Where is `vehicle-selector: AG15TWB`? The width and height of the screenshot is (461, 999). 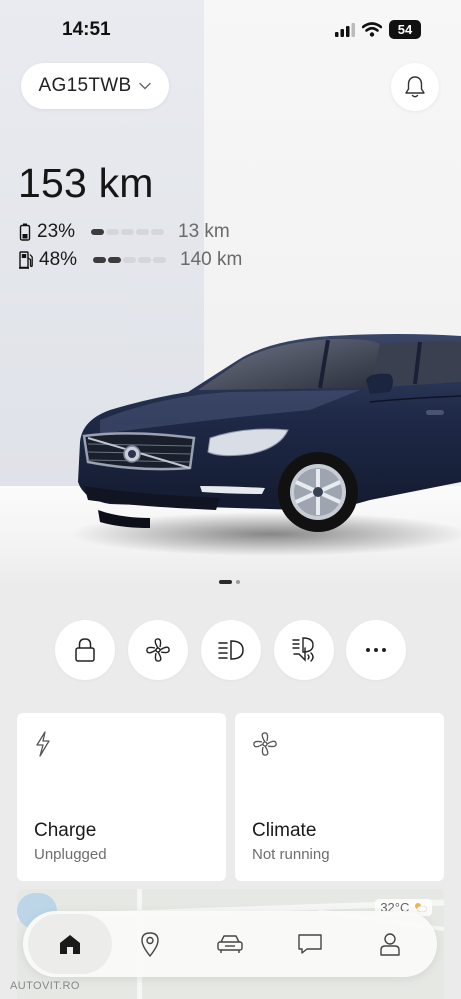
vehicle-selector: AG15TWB is located at coordinates (95, 86).